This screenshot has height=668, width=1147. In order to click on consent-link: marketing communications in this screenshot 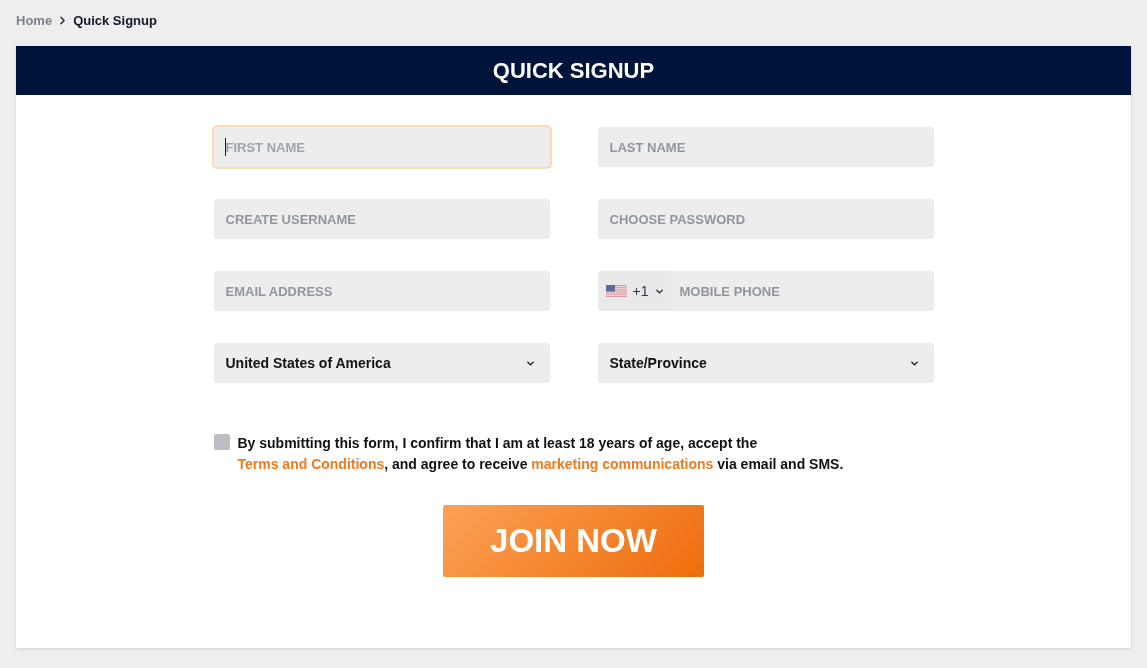, I will do `click(622, 464)`.